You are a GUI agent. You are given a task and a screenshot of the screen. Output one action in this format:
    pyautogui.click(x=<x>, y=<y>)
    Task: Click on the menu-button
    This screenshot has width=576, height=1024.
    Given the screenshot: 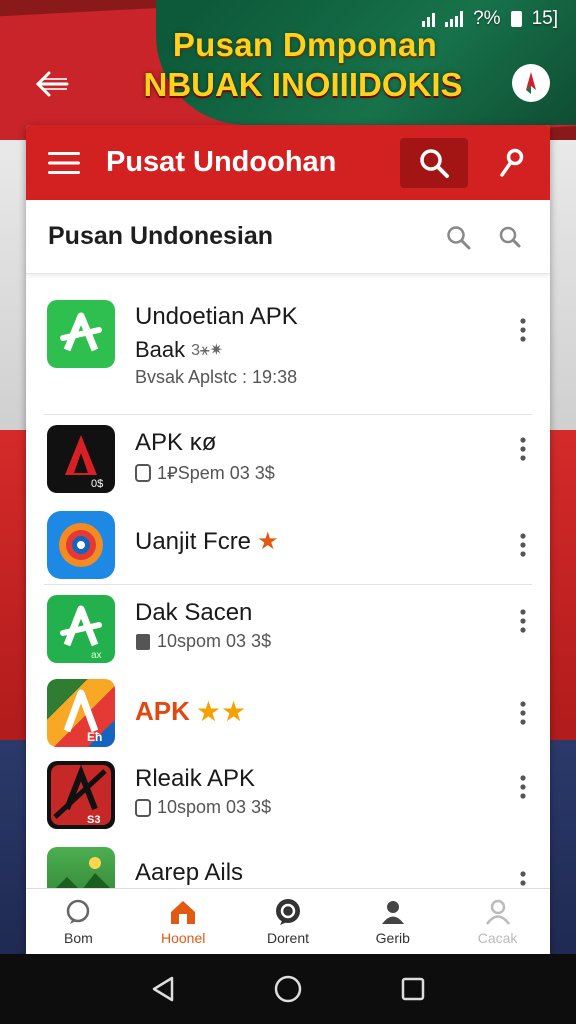 What is the action you would take?
    pyautogui.click(x=64, y=163)
    